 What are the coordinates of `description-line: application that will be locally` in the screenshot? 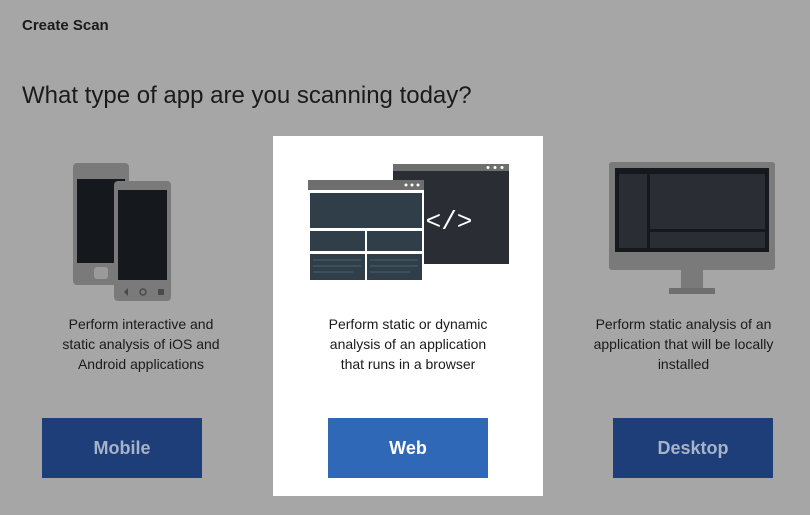 It's located at (683, 344).